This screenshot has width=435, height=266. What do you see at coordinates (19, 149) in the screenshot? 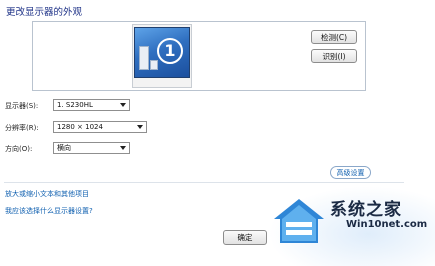
I see `orientation-label: 方向(O):` at bounding box center [19, 149].